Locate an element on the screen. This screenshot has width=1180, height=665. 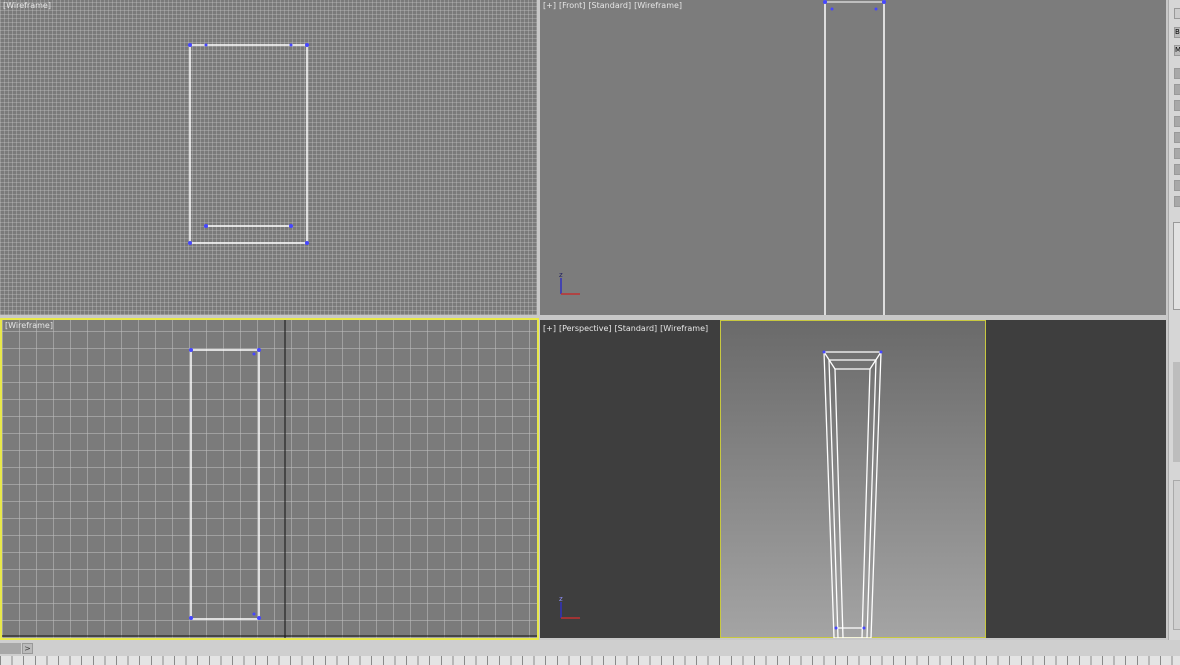
command-panel: B M is located at coordinates (1174, 320).